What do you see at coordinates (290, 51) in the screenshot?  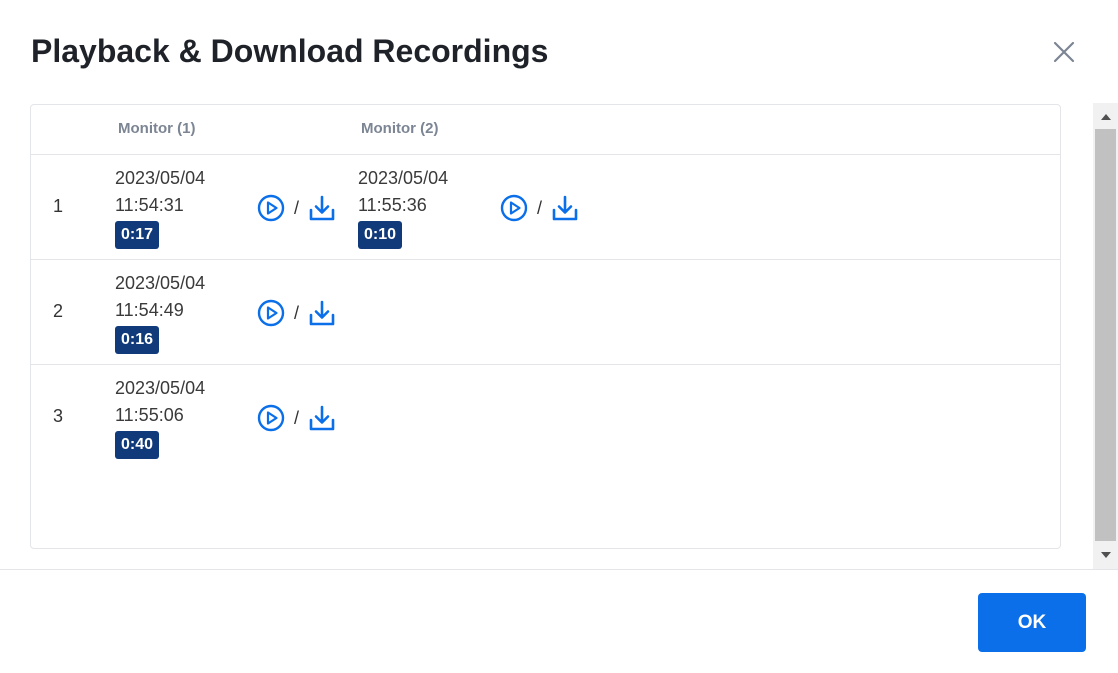 I see `dialog-title: Playback & Download Recordings` at bounding box center [290, 51].